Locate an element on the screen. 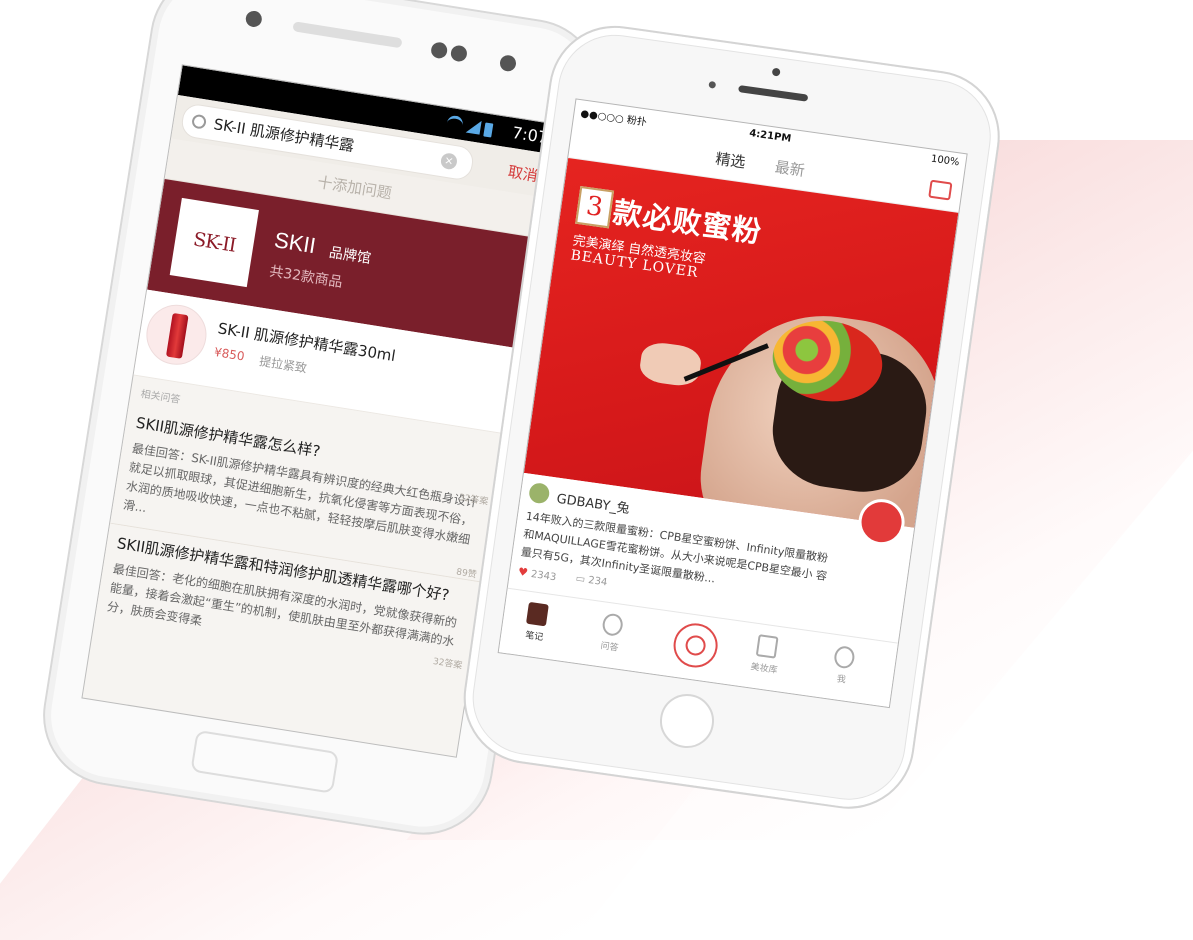  cosmetics-icon is located at coordinates (767, 646).